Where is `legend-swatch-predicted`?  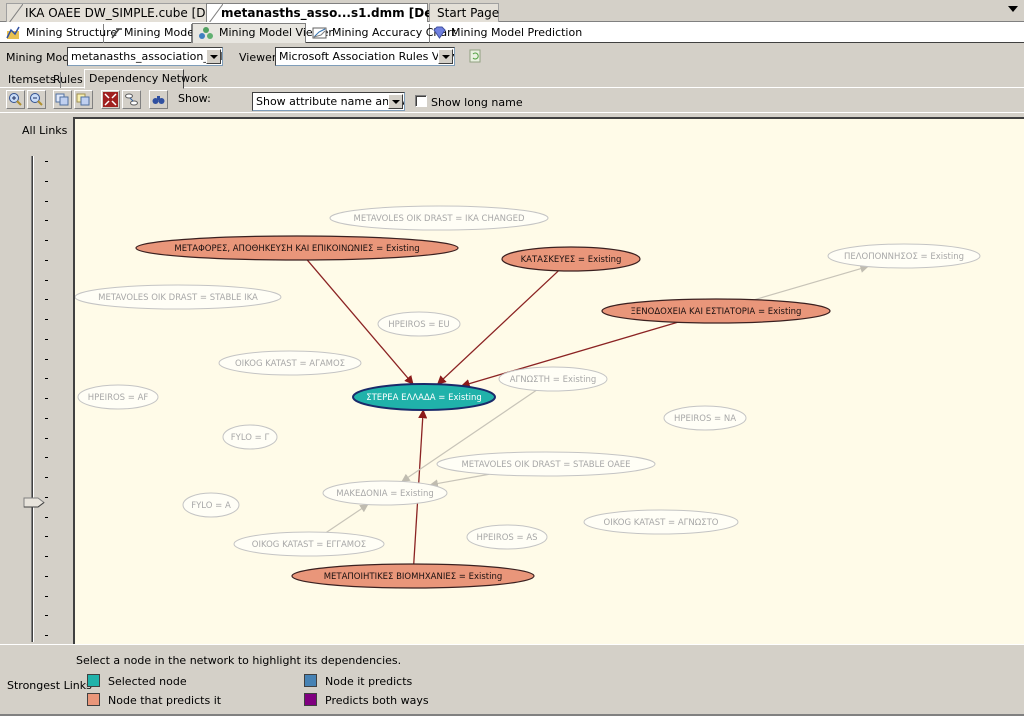
legend-swatch-predicted is located at coordinates (310, 680).